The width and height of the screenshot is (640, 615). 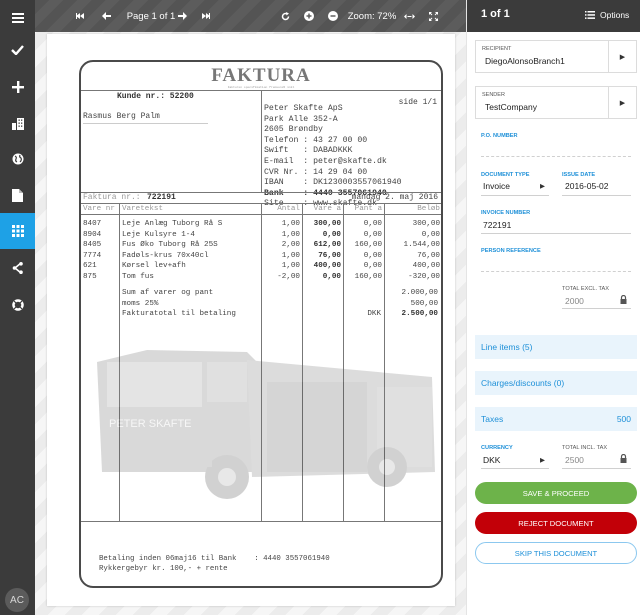 I want to click on total-excl-tax-value: 2000, so click(x=574, y=301).